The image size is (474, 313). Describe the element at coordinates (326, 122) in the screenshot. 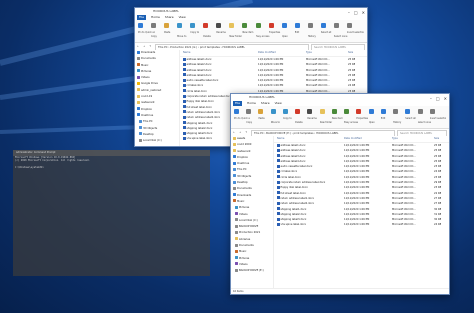

I see `ribbon-new-folder-label: New folder` at that location.